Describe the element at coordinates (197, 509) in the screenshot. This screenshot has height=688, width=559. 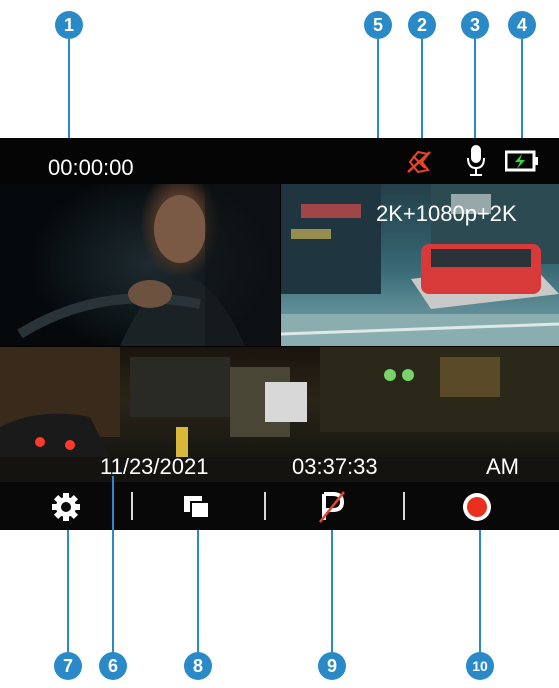
I see `view-switch-icon` at that location.